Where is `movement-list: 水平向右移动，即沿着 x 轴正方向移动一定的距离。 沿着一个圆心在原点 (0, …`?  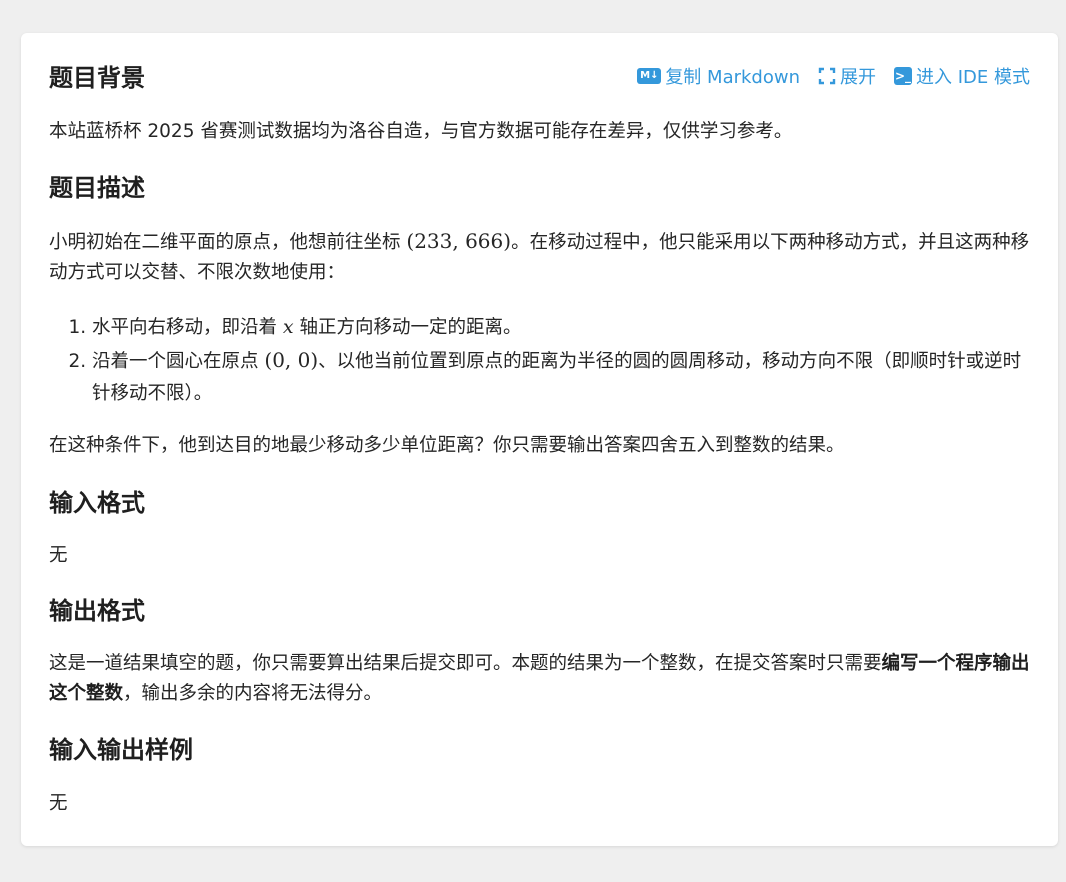
movement-list: 水平向右移动，即沿着 x 轴正方向移动一定的距离。 沿着一个圆心在原点 (0, … is located at coordinates (539, 360).